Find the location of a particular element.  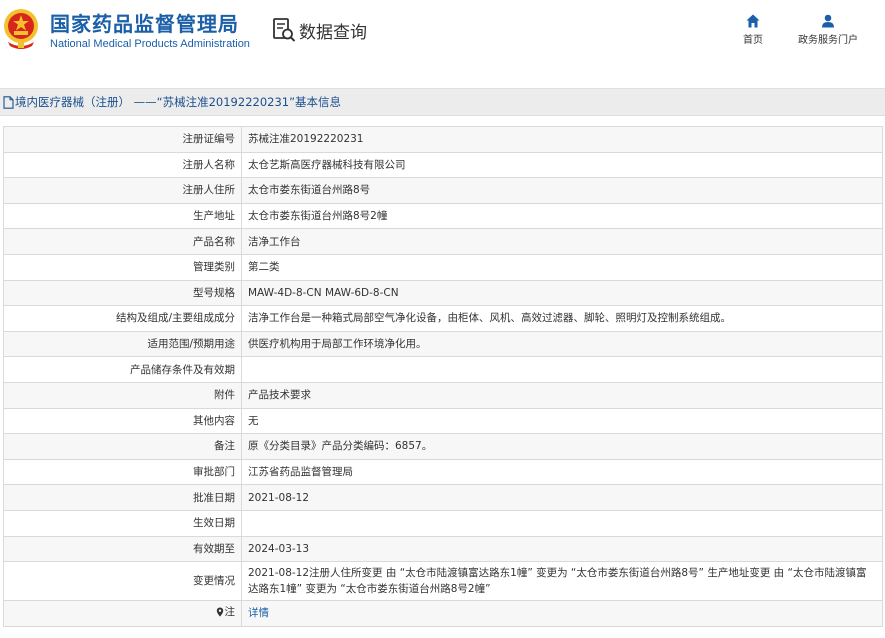

note-label-wrap: 注 is located at coordinates (226, 612).